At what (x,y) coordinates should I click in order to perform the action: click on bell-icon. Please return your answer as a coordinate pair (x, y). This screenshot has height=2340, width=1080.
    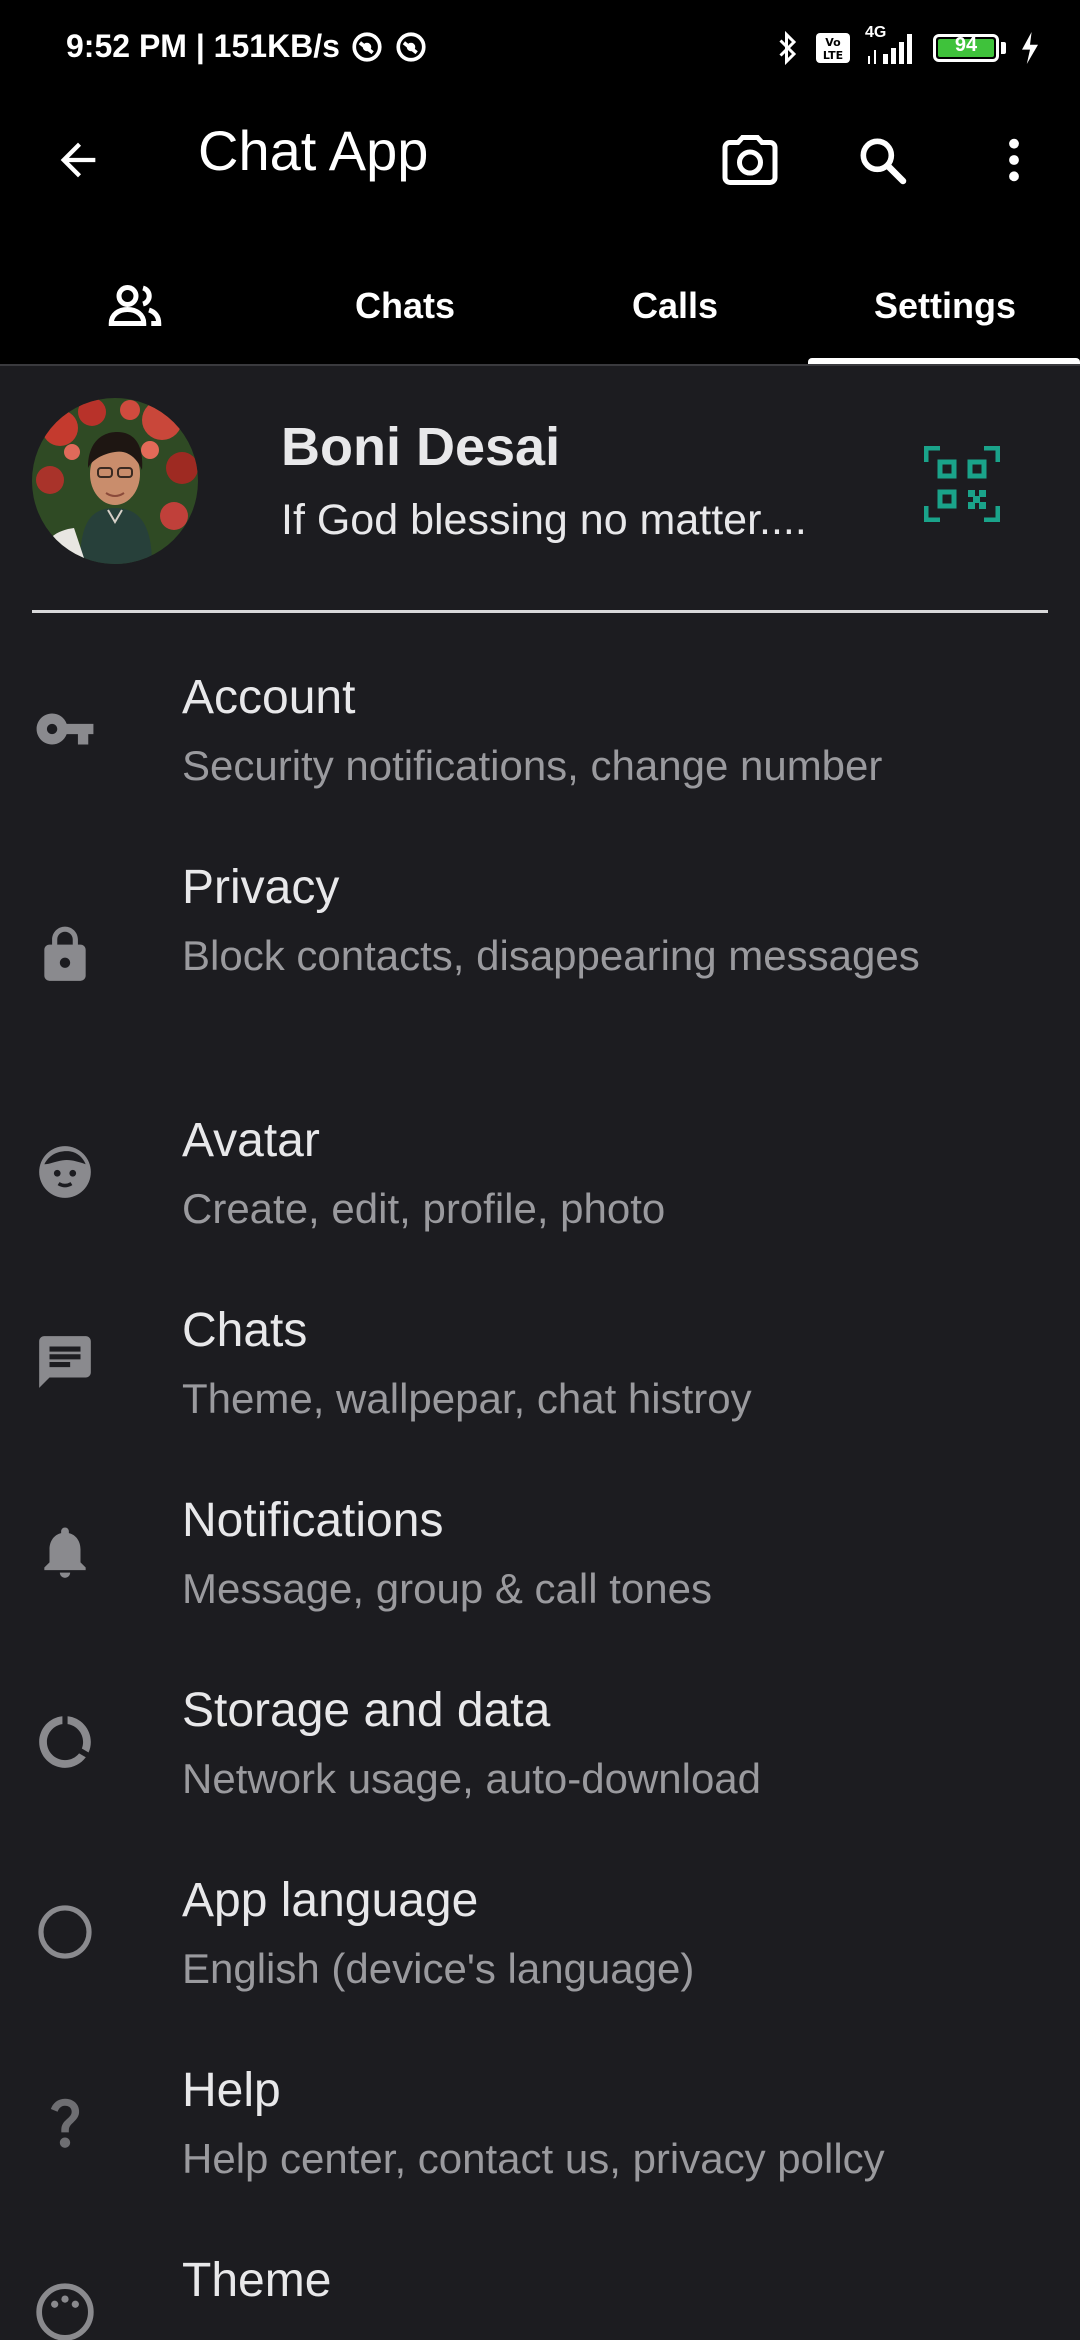
    Looking at the image, I should click on (65, 1552).